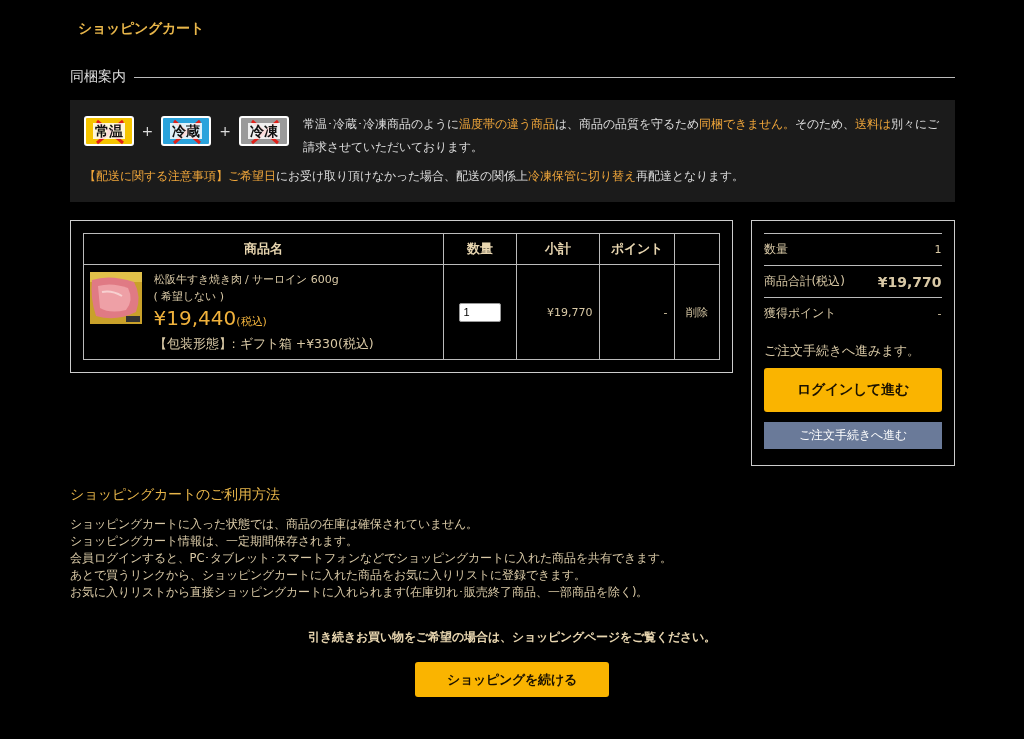 This screenshot has width=1024, height=739. I want to click on notice-text: 常温･冷蔵･冷凍商品のように温度帯の違う商品は、商品の品質を守るため同梱できません。そのため、送料は別々にご請求させていただいております。, so click(621, 136).